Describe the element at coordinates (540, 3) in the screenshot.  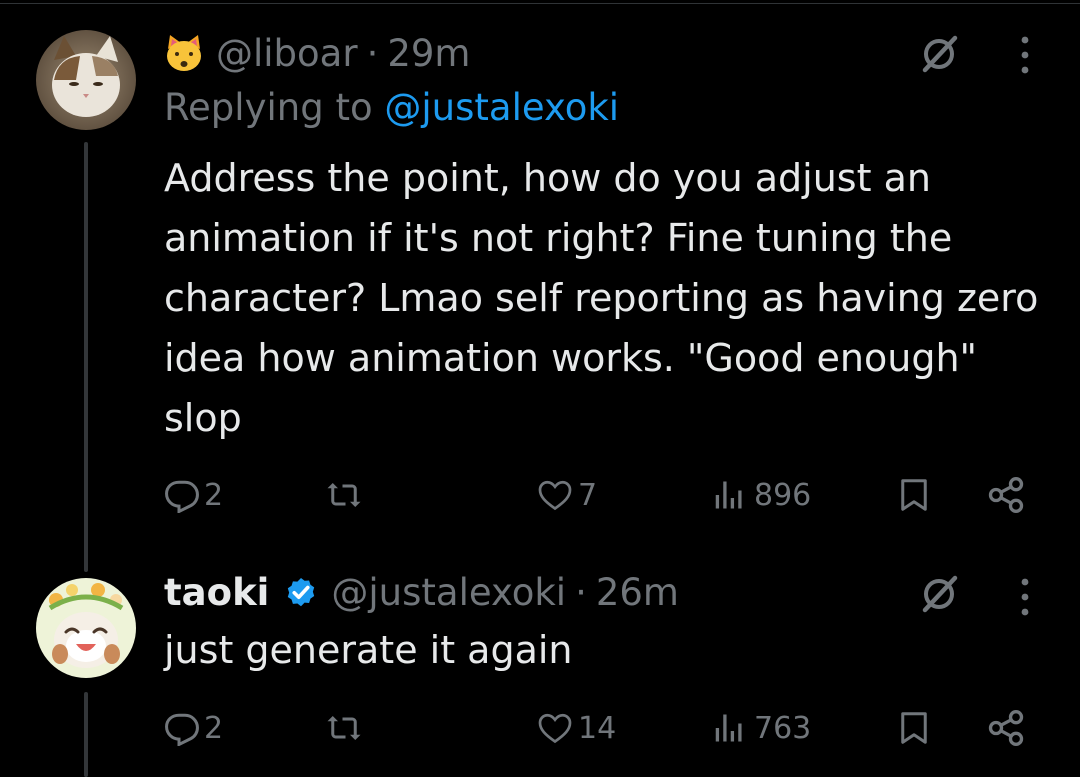
I see `top-divider` at that location.